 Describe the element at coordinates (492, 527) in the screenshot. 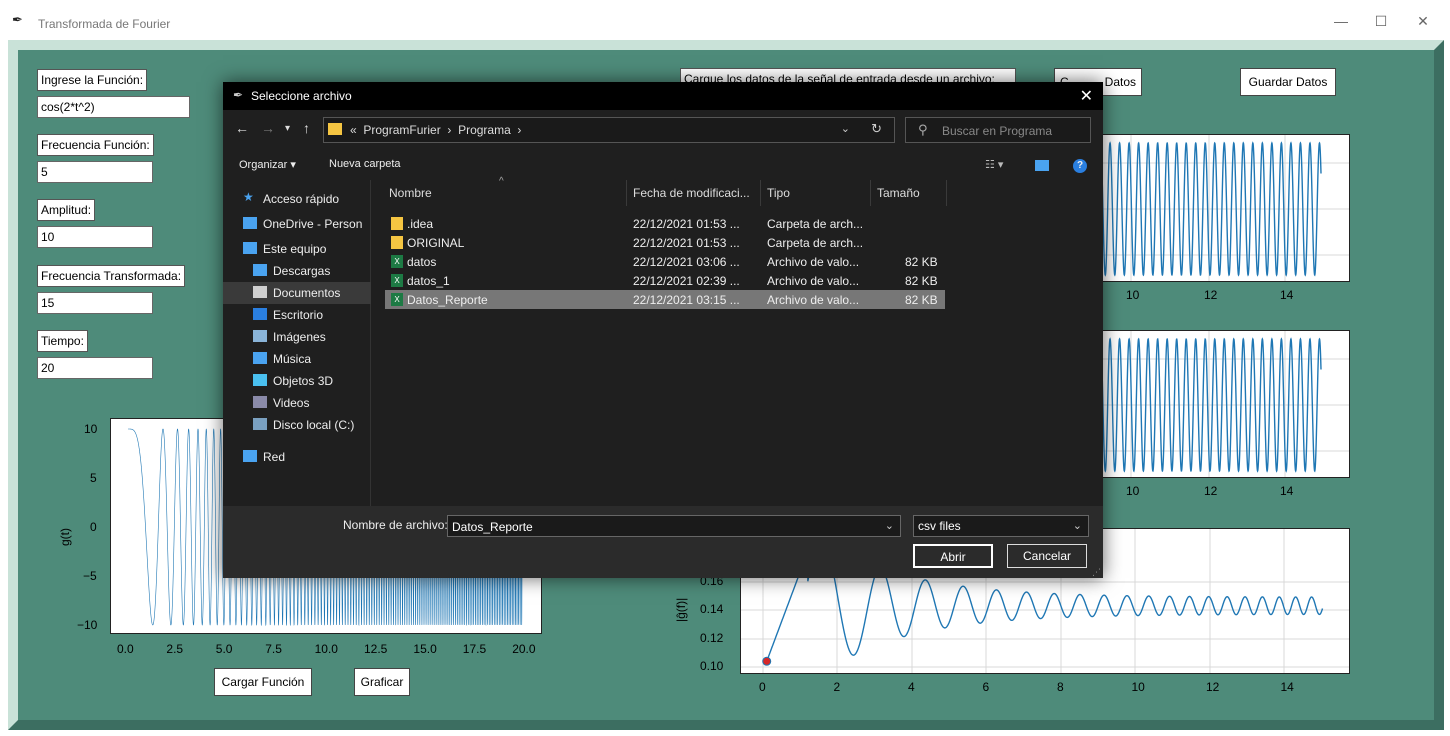

I see `filename-value: Datos_Reporte` at that location.